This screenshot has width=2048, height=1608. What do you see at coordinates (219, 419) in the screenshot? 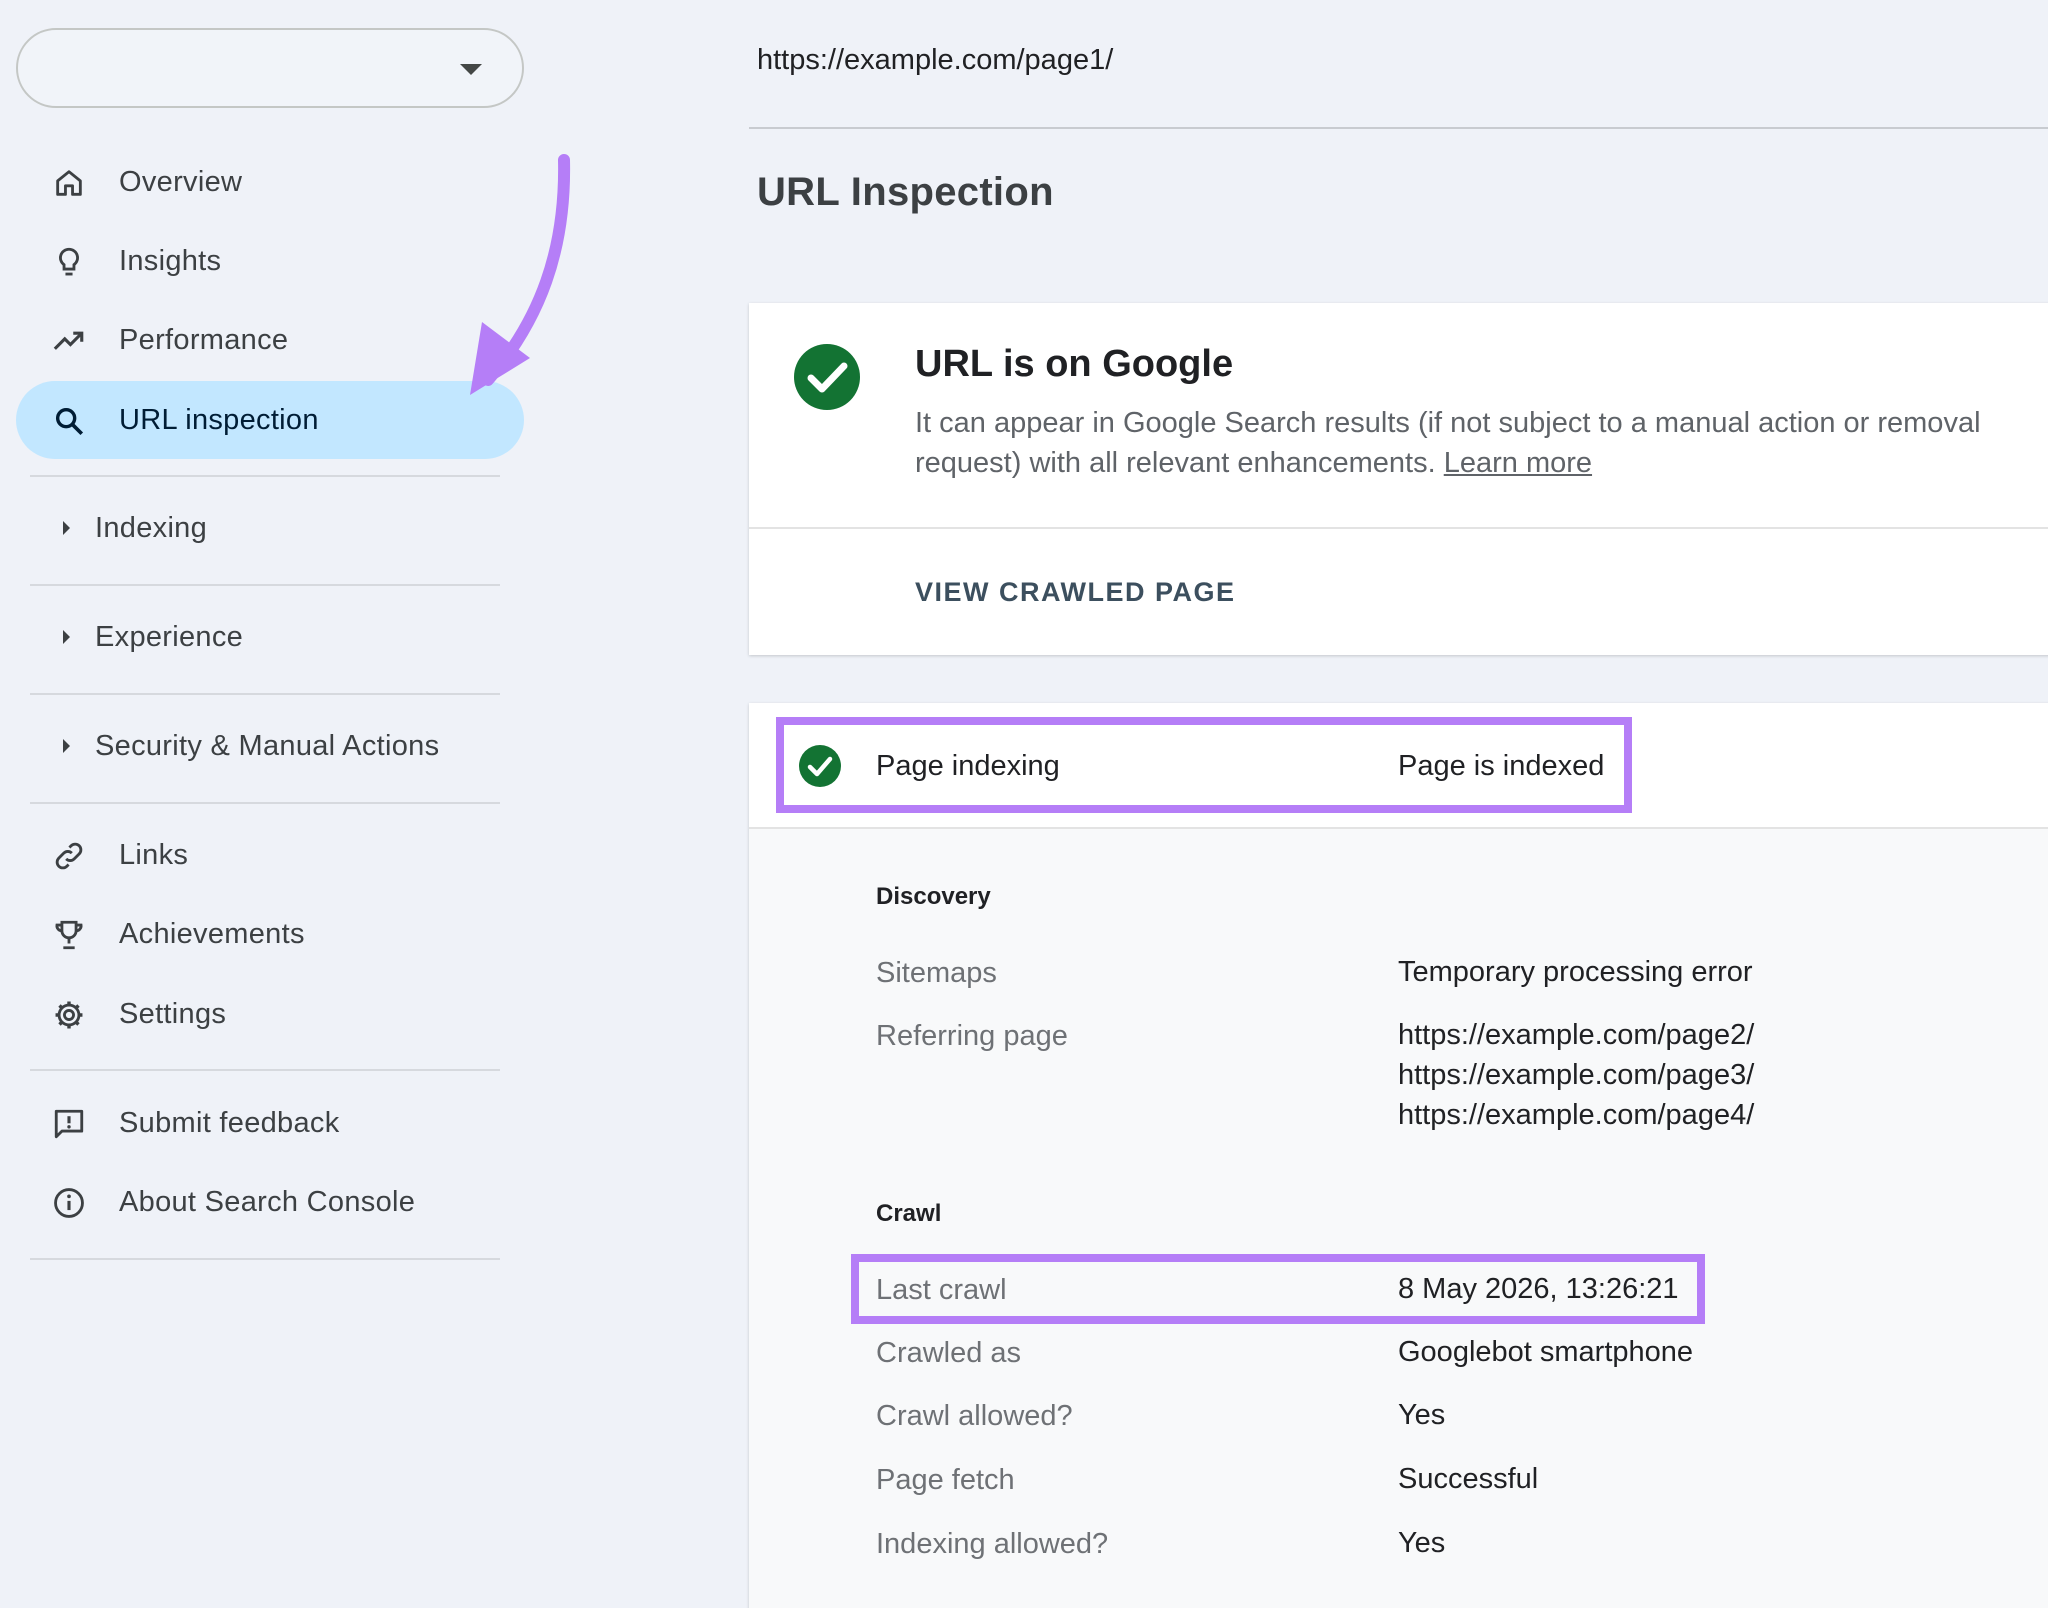
I see `sidebar-item-label: URL inspection` at bounding box center [219, 419].